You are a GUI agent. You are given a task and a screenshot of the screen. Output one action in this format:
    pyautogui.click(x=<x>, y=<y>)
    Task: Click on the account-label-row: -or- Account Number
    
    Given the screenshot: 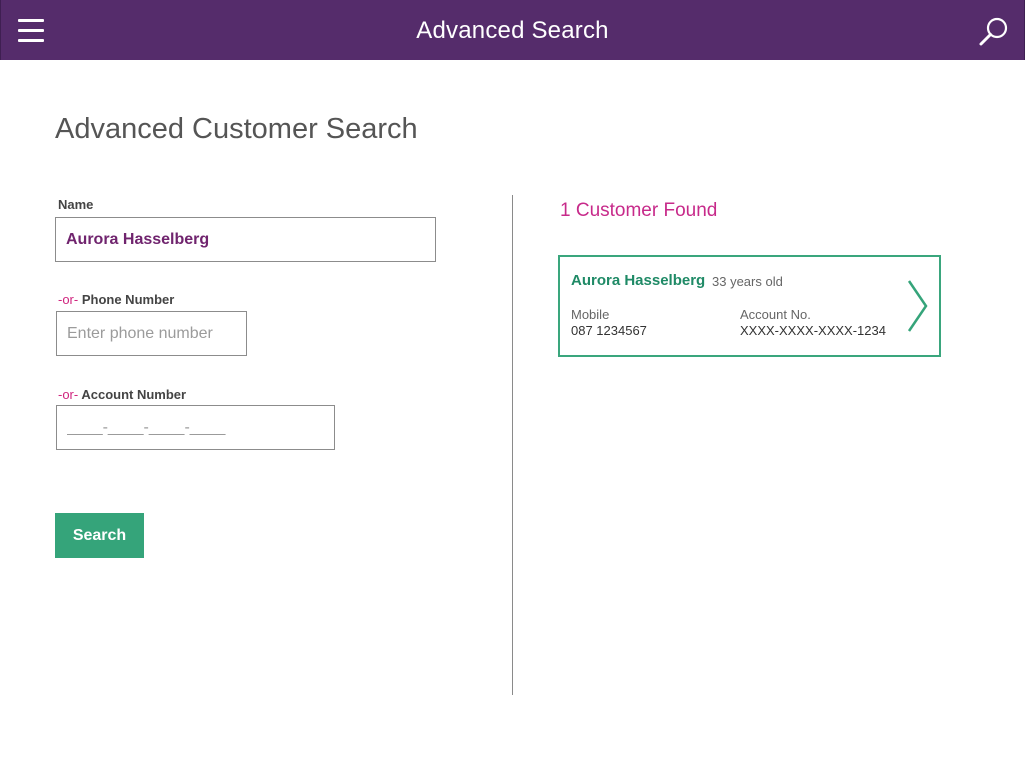 What is the action you would take?
    pyautogui.click(x=122, y=394)
    